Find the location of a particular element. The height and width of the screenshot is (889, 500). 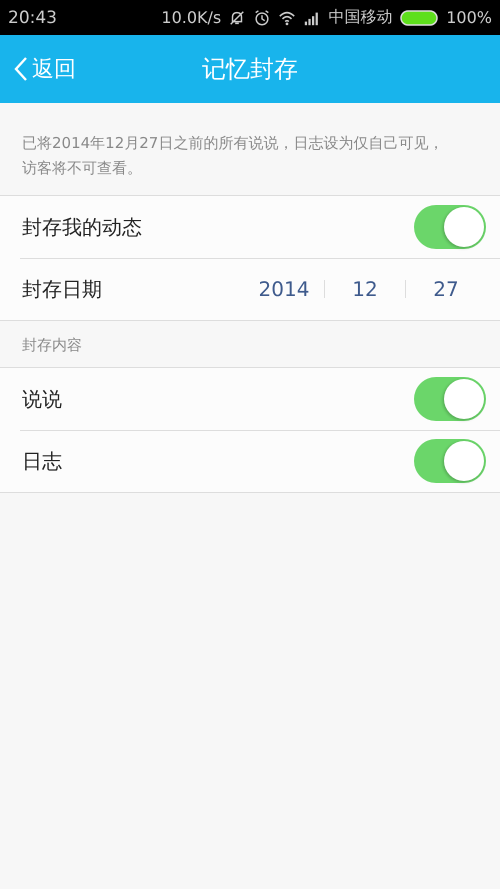

alarm-clock-icon is located at coordinates (262, 17).